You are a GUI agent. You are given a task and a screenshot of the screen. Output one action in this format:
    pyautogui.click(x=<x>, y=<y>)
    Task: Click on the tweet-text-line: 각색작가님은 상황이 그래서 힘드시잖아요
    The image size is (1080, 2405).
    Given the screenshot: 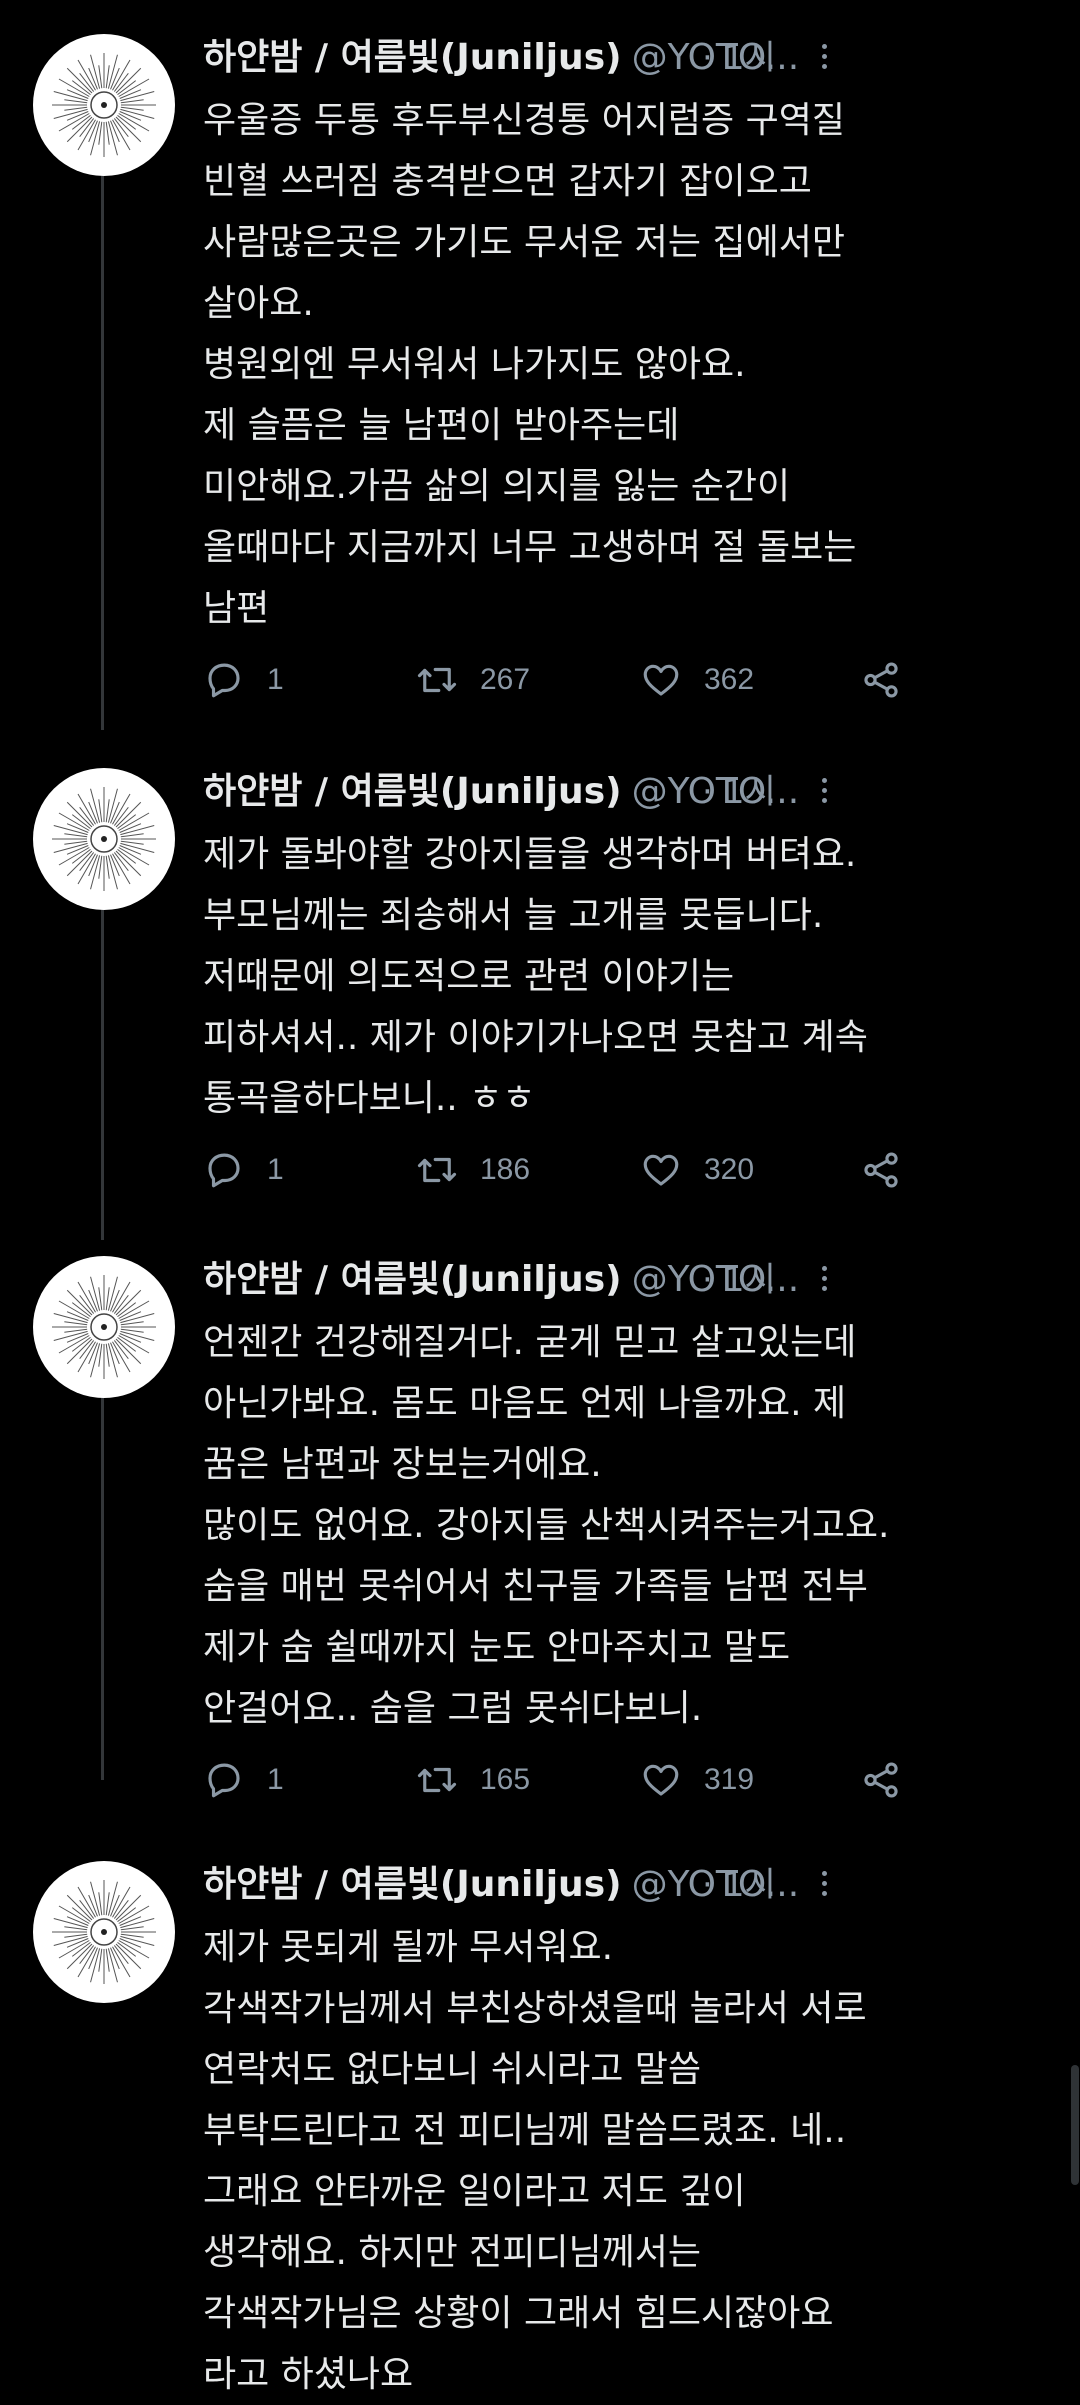 What is the action you would take?
    pyautogui.click(x=518, y=2313)
    